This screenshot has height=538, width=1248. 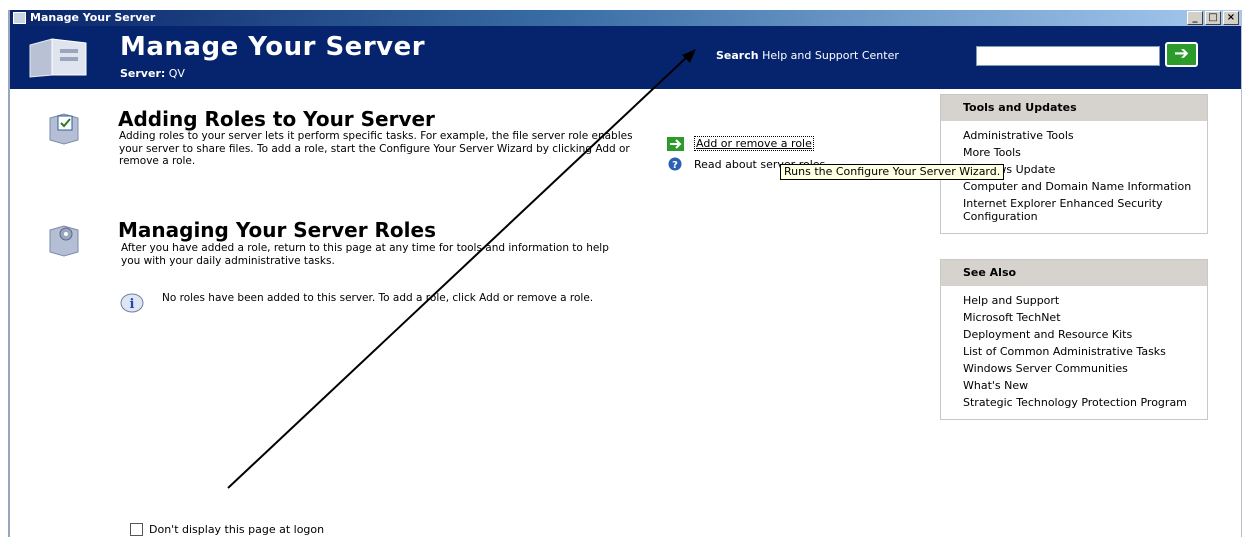 I want to click on server-icon, so click(x=58, y=58).